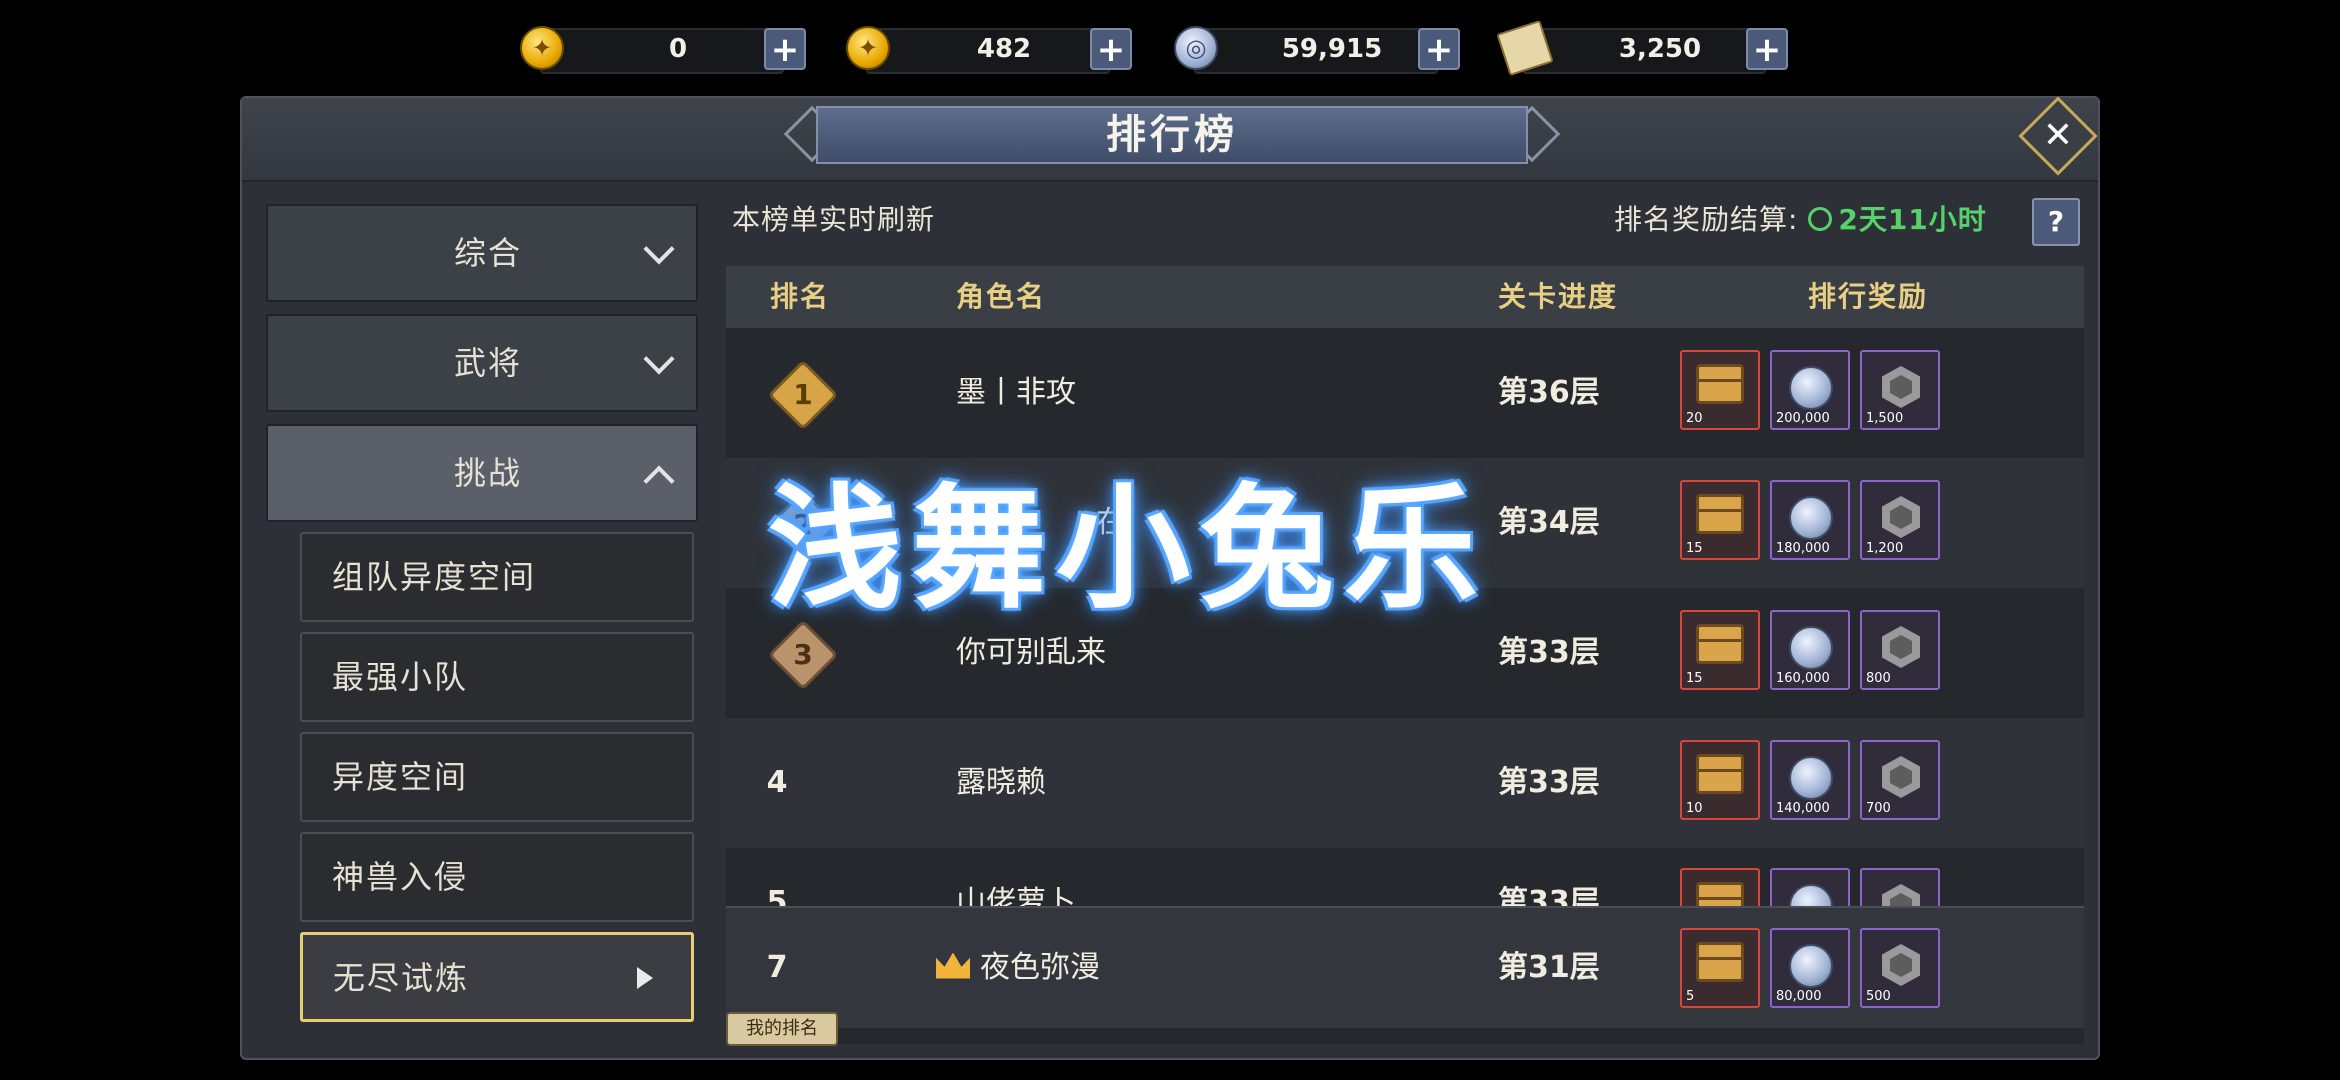 The image size is (2340, 1080). I want to click on reward-gem: 800, so click(1900, 650).